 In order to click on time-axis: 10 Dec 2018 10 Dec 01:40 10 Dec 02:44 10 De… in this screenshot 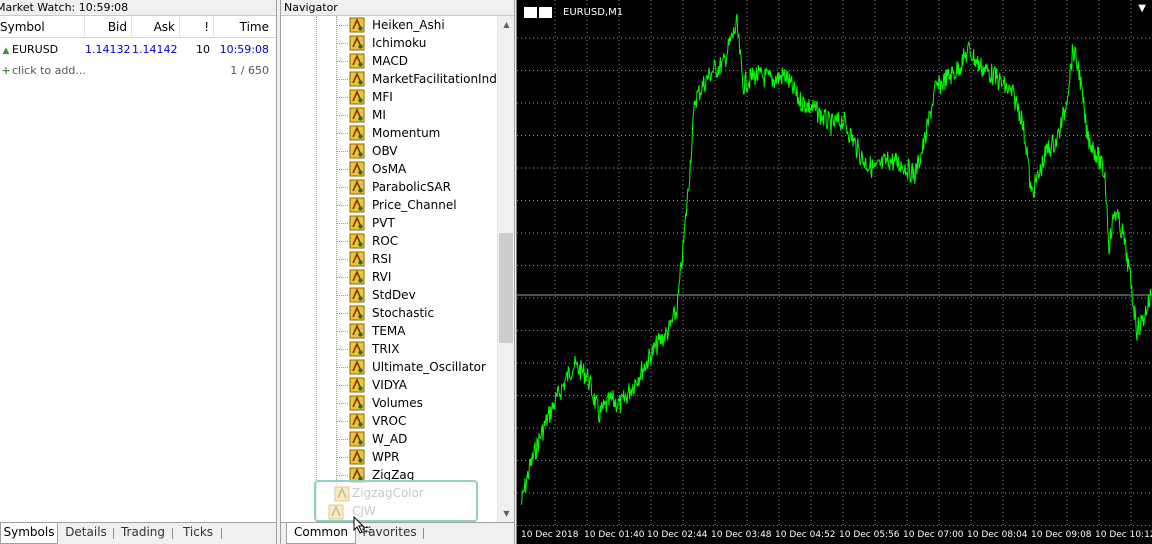, I will do `click(834, 535)`.